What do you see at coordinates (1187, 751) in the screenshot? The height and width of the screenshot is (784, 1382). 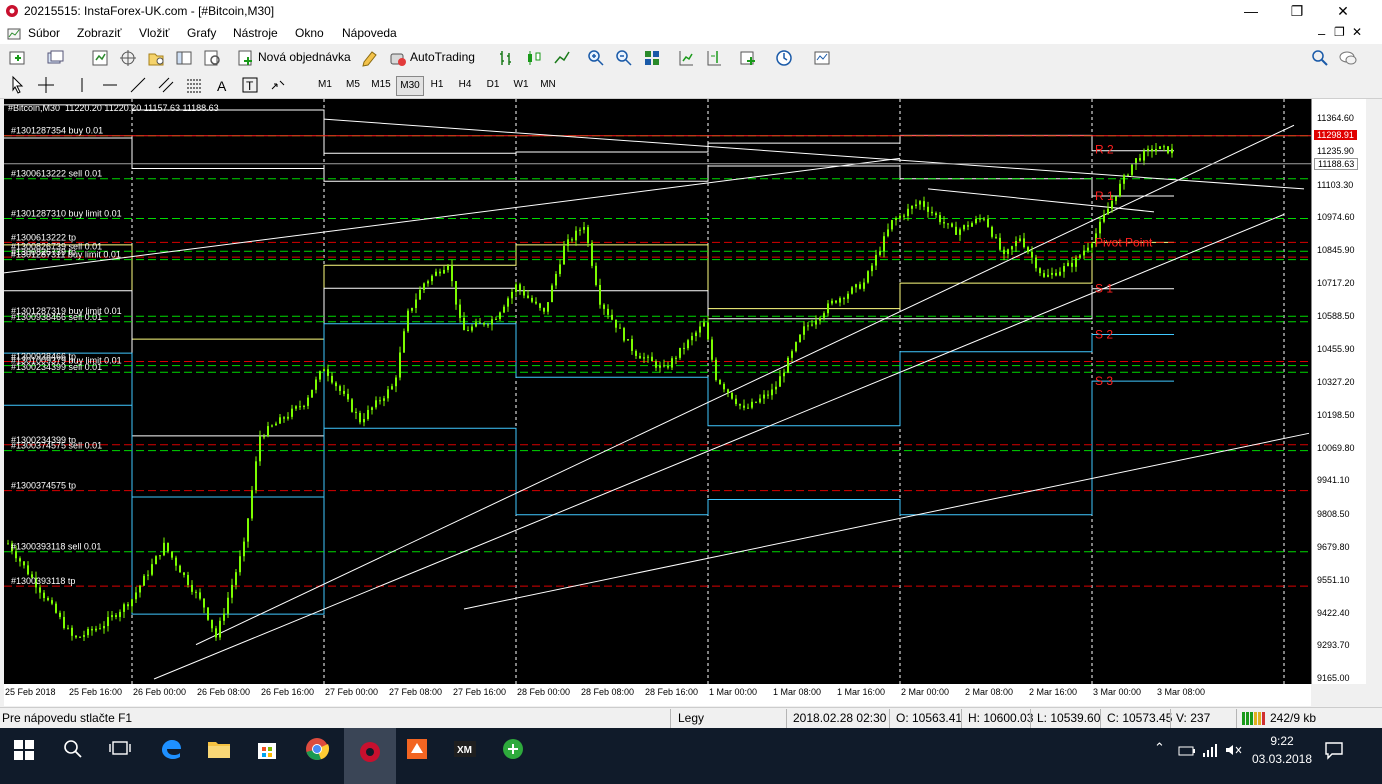 I see `battery-icon` at bounding box center [1187, 751].